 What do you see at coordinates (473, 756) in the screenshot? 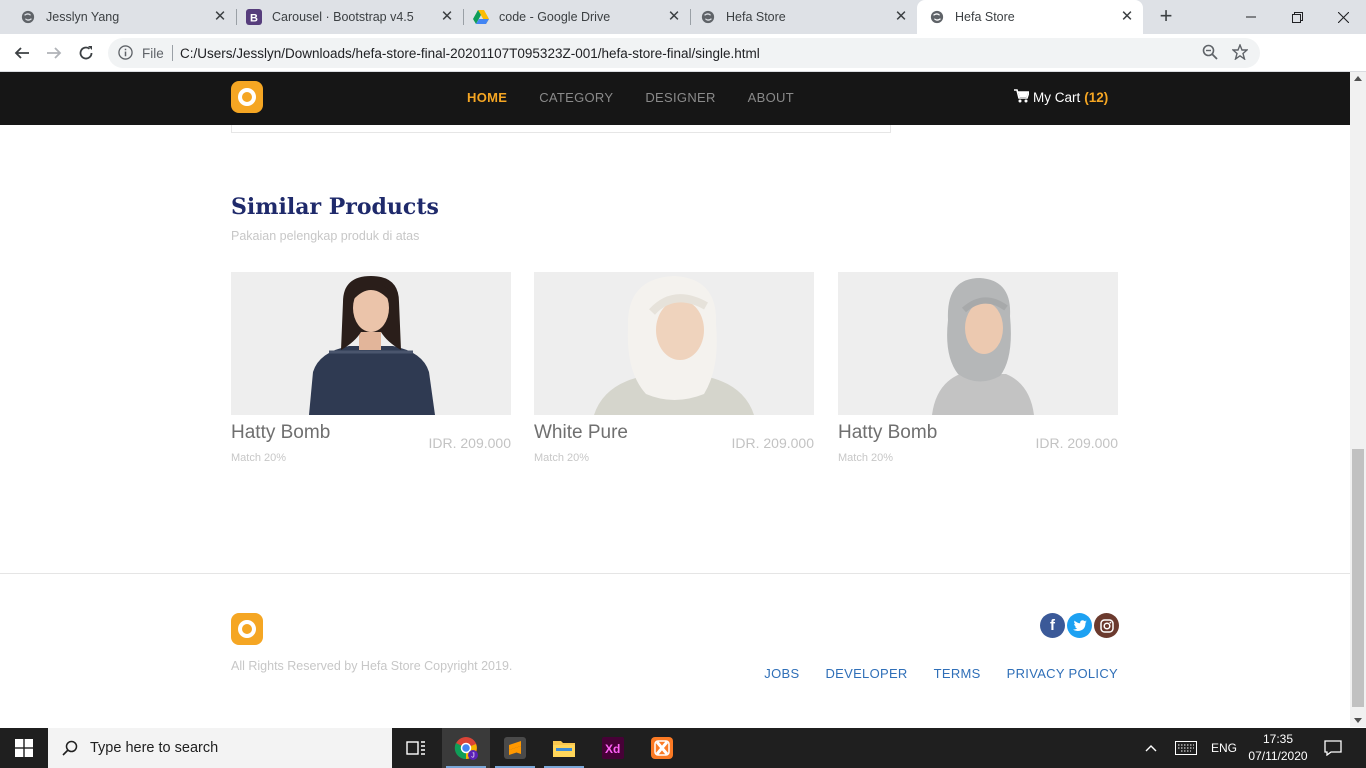
I see `svg-text: J` at bounding box center [473, 756].